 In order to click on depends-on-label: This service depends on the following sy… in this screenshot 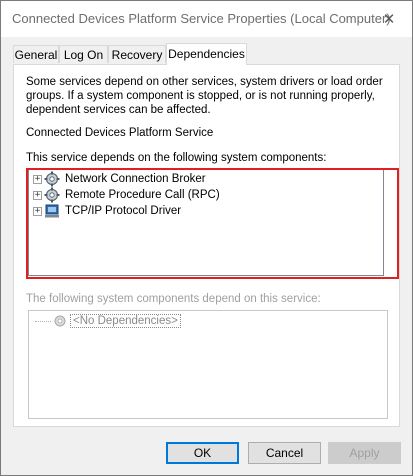, I will do `click(176, 158)`.